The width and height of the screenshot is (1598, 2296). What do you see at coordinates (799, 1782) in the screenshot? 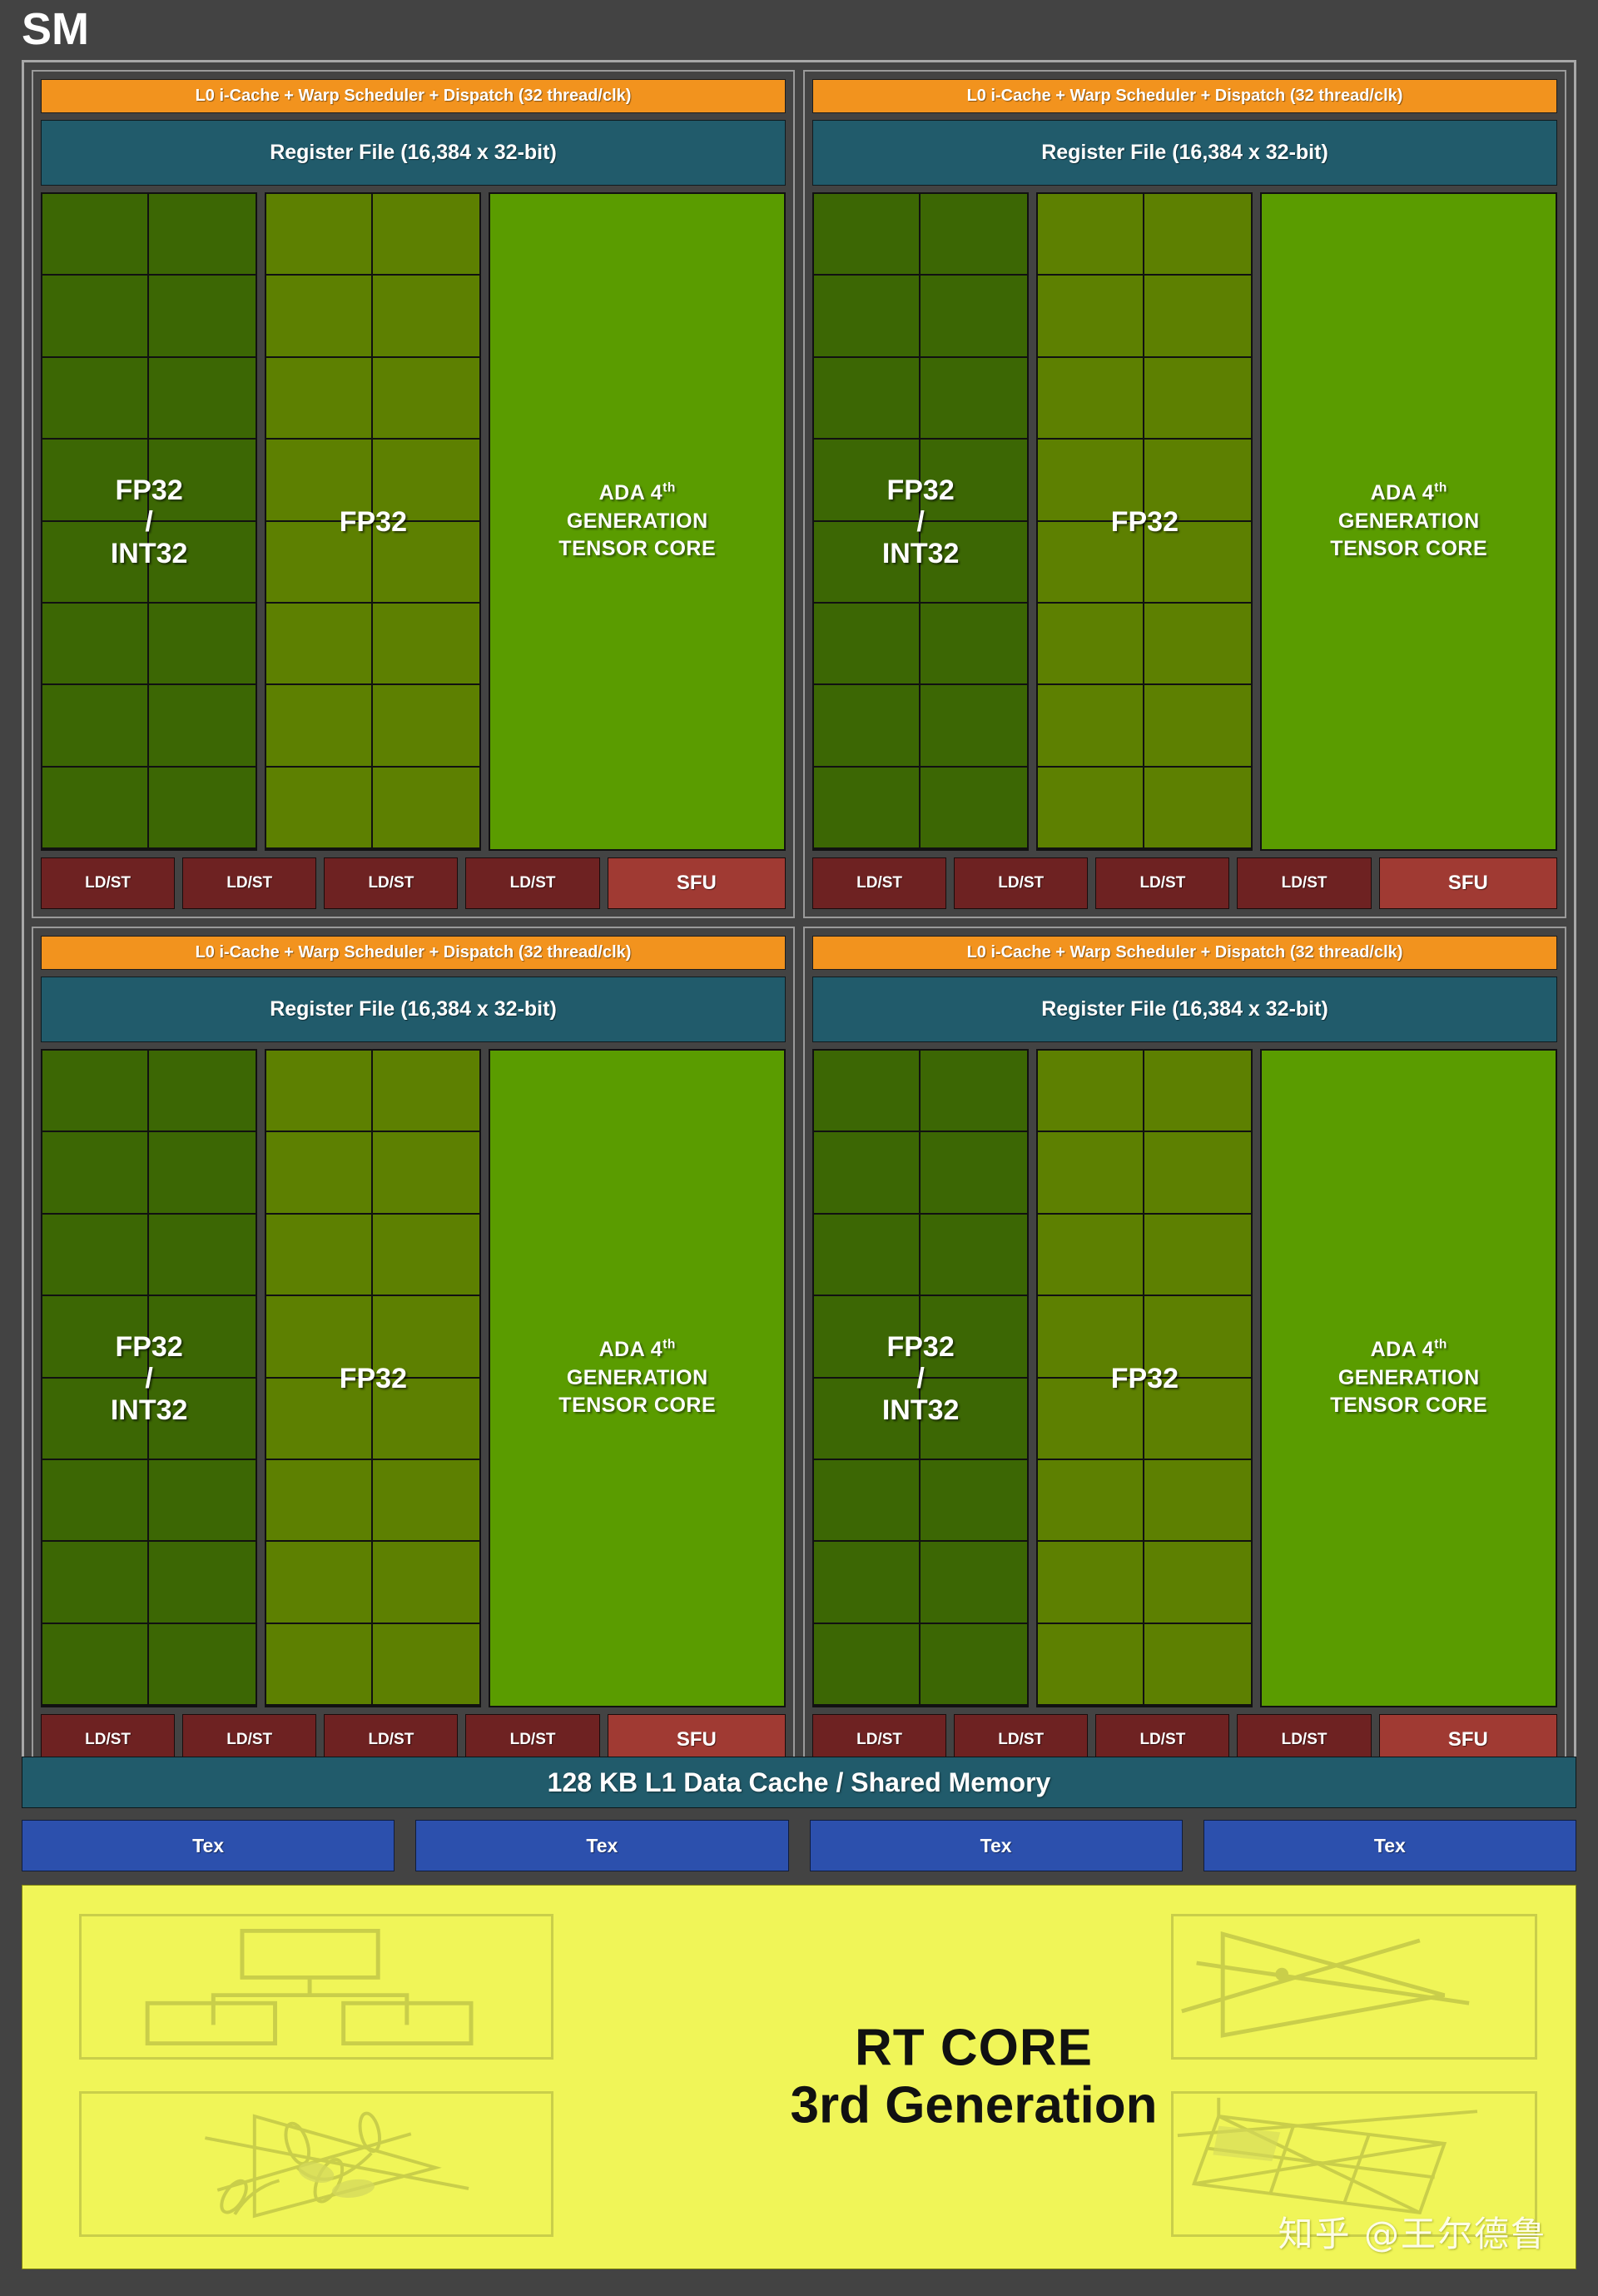
I see `l1-data-cache-bar: 128 KB L1 Data Cache / Shared Memory` at bounding box center [799, 1782].